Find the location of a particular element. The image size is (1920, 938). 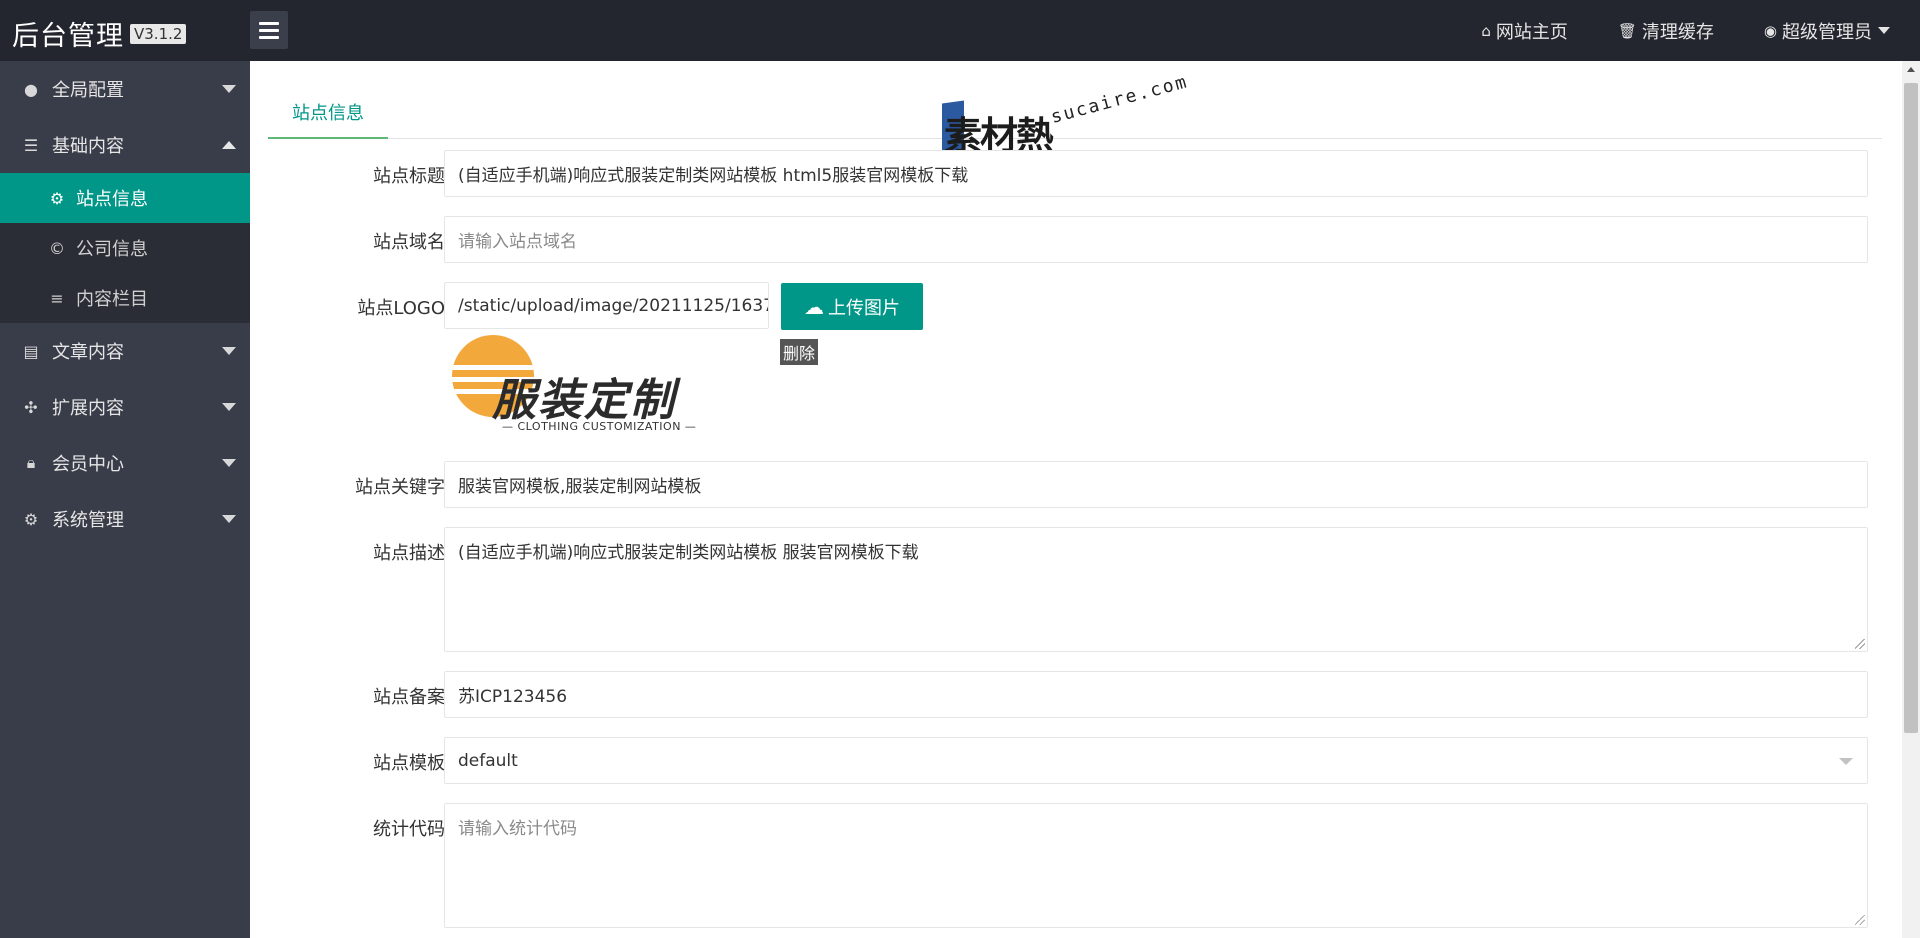

site-keywords-label: 站点关键字 is located at coordinates (400, 487).